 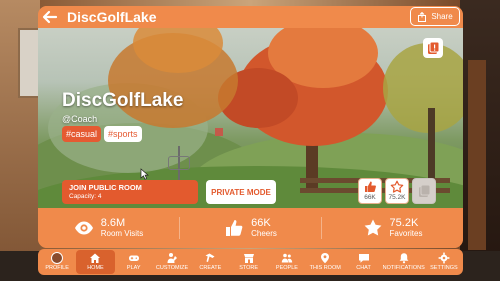 What do you see at coordinates (249, 268) in the screenshot?
I see `nav-label: STORE` at bounding box center [249, 268].